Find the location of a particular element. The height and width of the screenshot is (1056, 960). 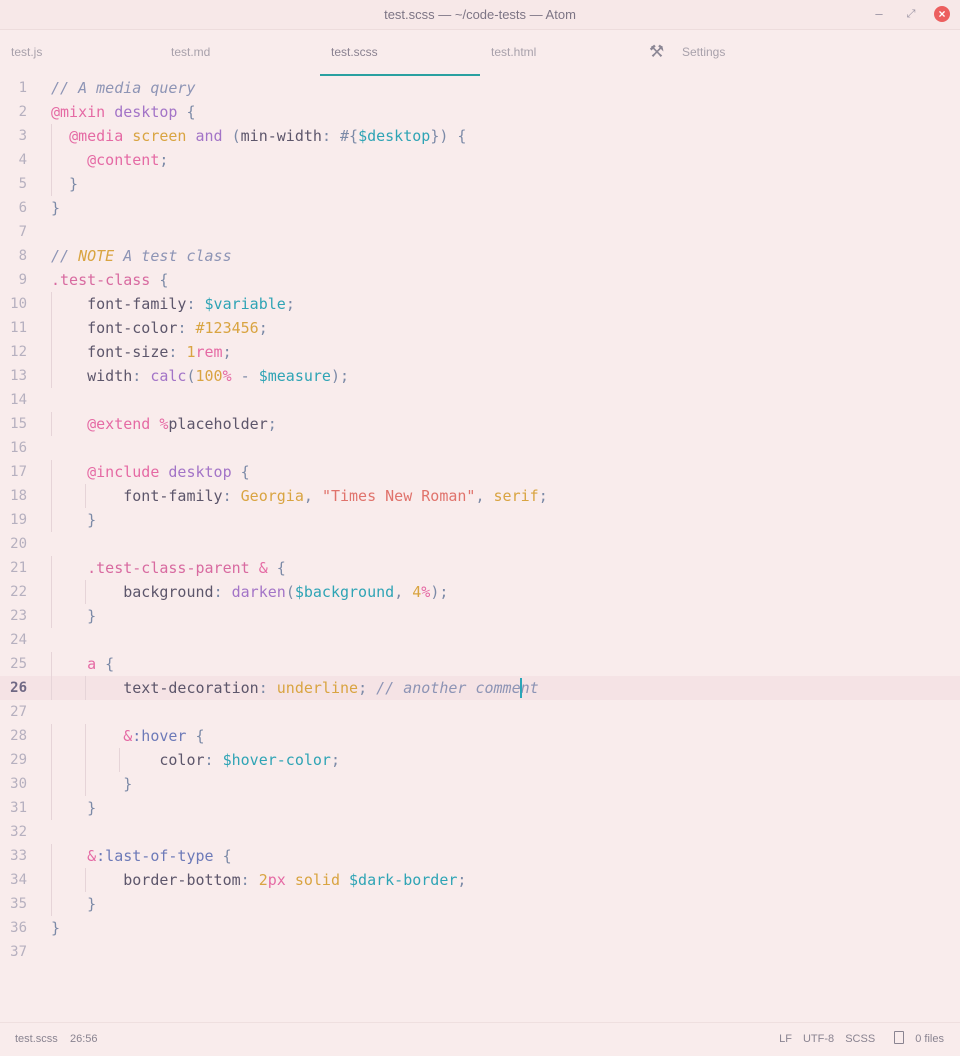

code-token: rem is located at coordinates (209, 352).